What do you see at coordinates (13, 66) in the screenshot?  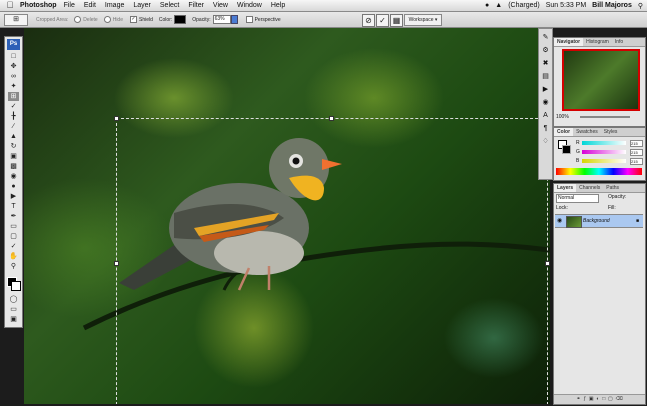 I see `move-tool-icon: ✥` at bounding box center [13, 66].